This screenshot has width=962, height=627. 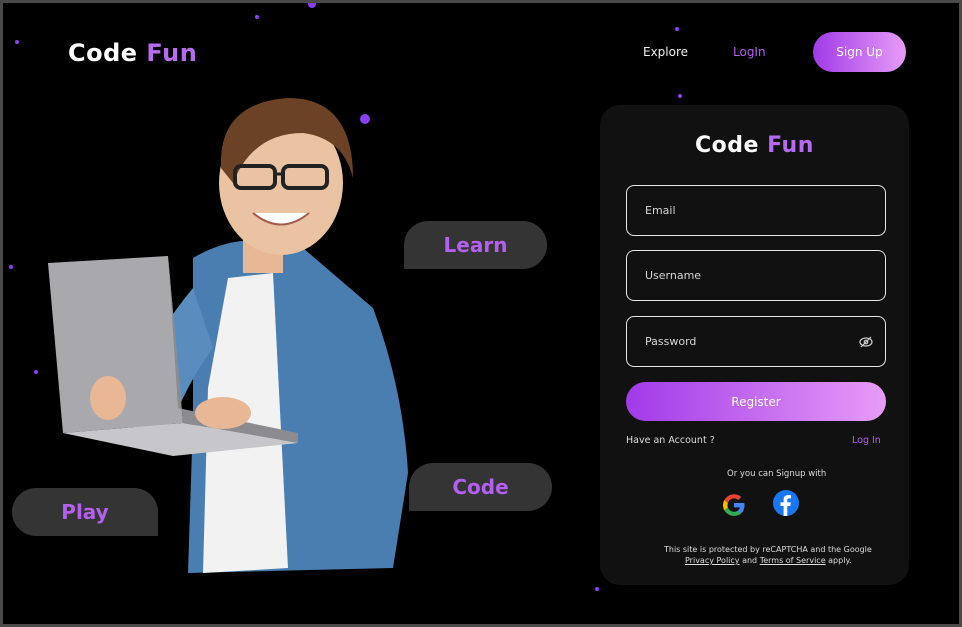 I want to click on eye-off-icon, so click(x=866, y=342).